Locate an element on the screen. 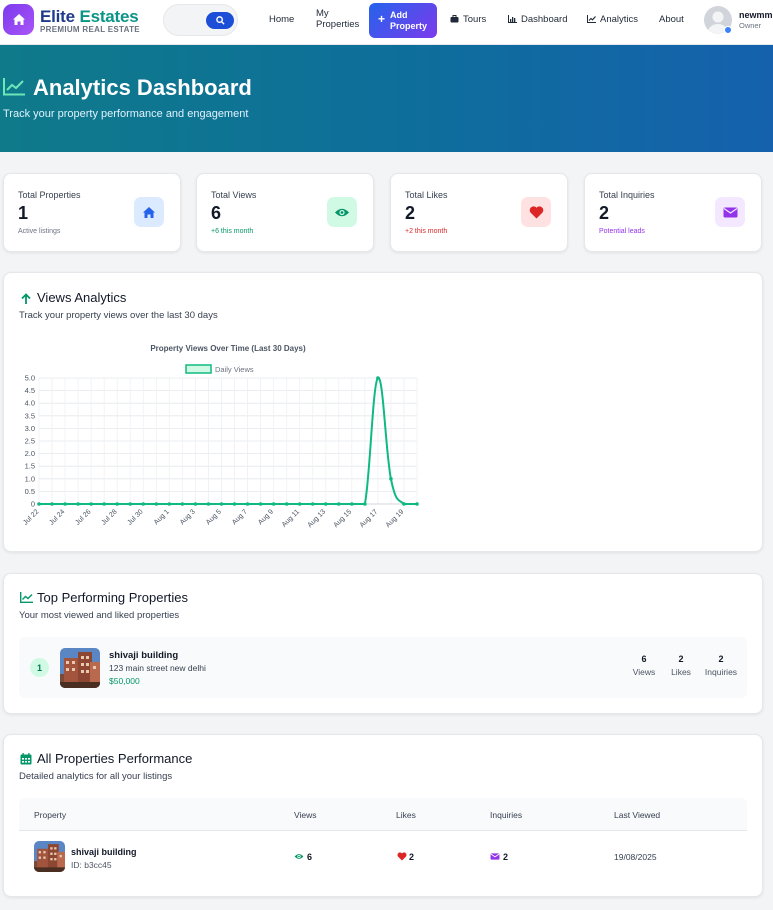  stat-card-total-properties: Total Properties 1 Active listings is located at coordinates (92, 212).